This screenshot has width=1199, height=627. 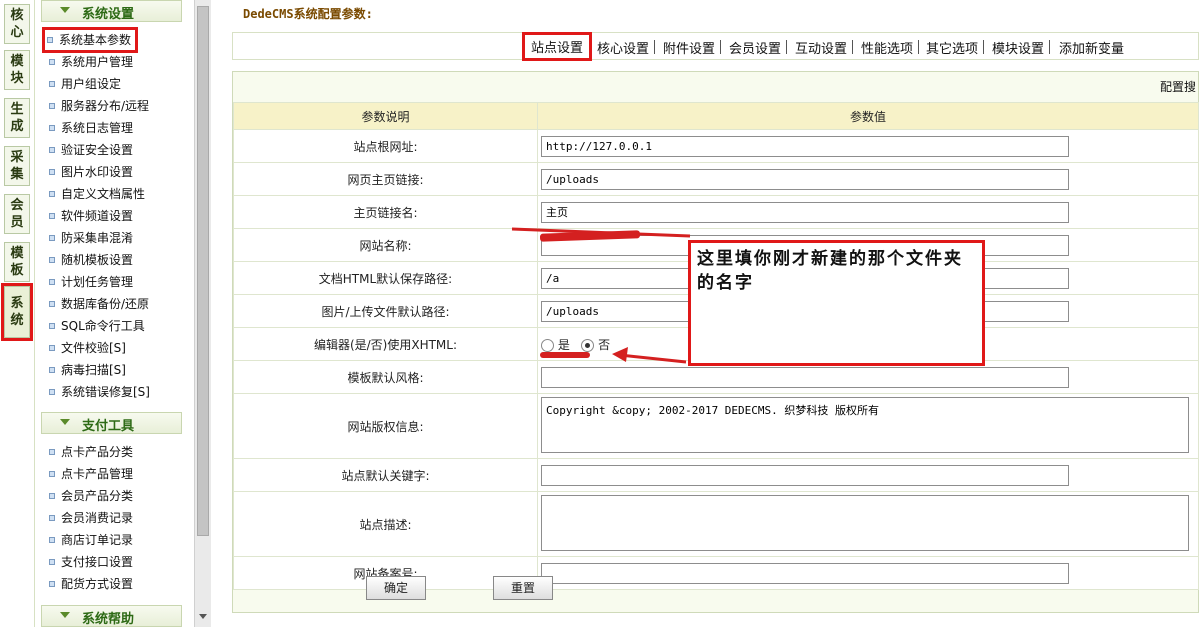 I want to click on menu-item-label: 随机模板设置, so click(x=97, y=260).